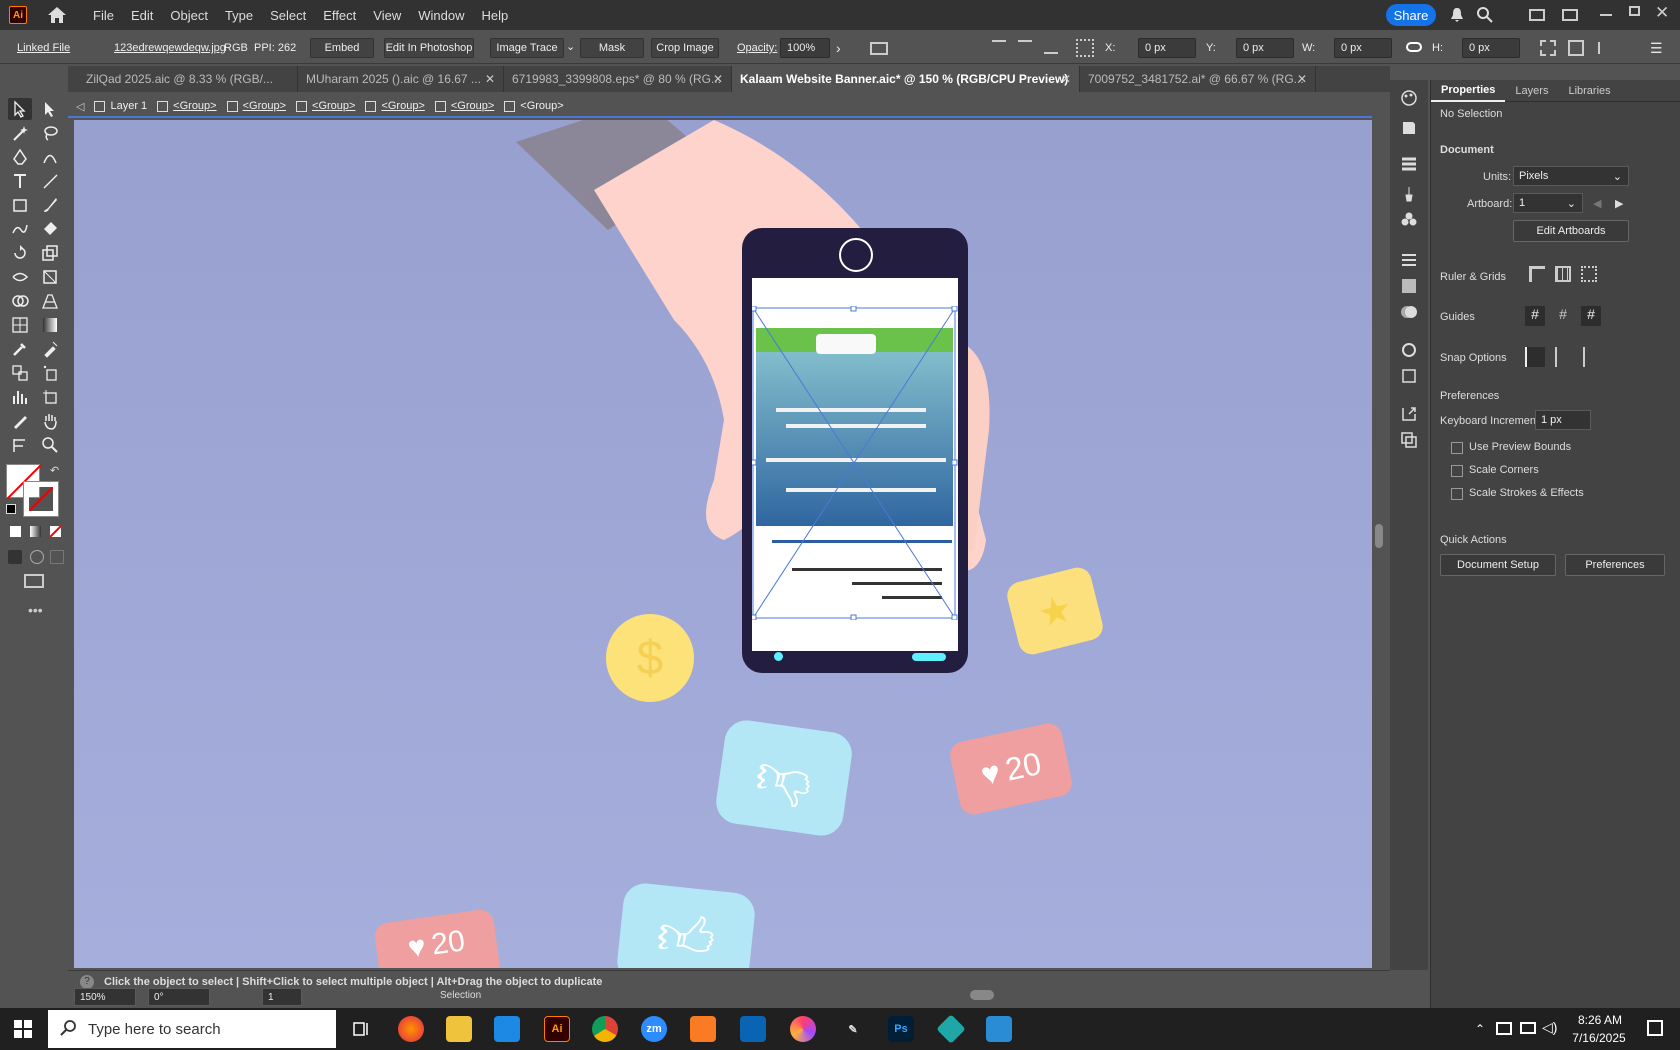  What do you see at coordinates (35, 531) in the screenshot?
I see `gradient-mode-icon` at bounding box center [35, 531].